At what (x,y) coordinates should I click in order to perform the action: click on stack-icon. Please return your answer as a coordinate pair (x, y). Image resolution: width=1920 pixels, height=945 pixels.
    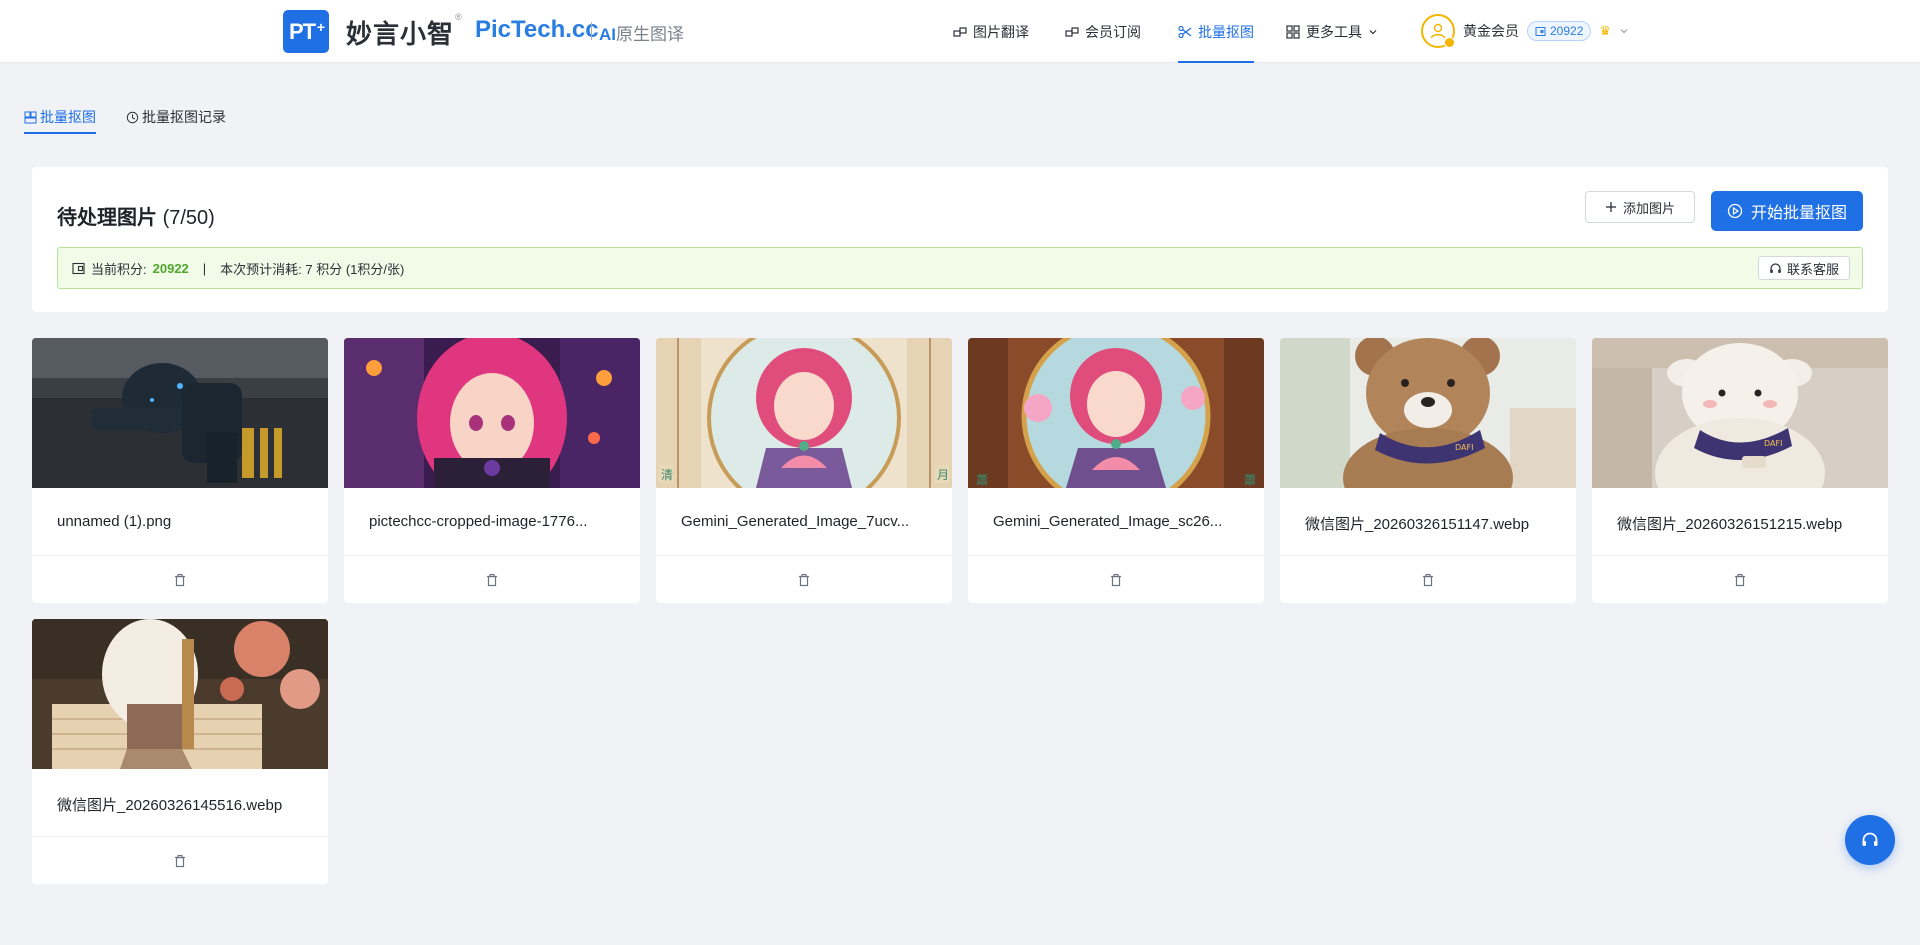
    Looking at the image, I should click on (30, 117).